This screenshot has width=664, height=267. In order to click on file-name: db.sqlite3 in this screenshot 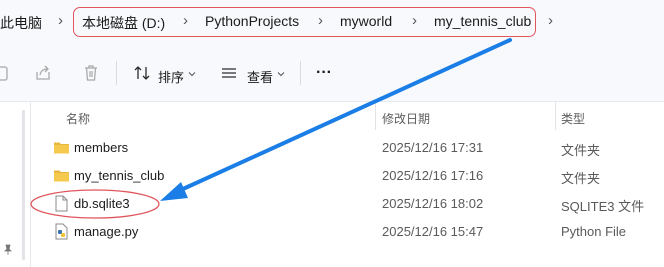, I will do `click(102, 203)`.